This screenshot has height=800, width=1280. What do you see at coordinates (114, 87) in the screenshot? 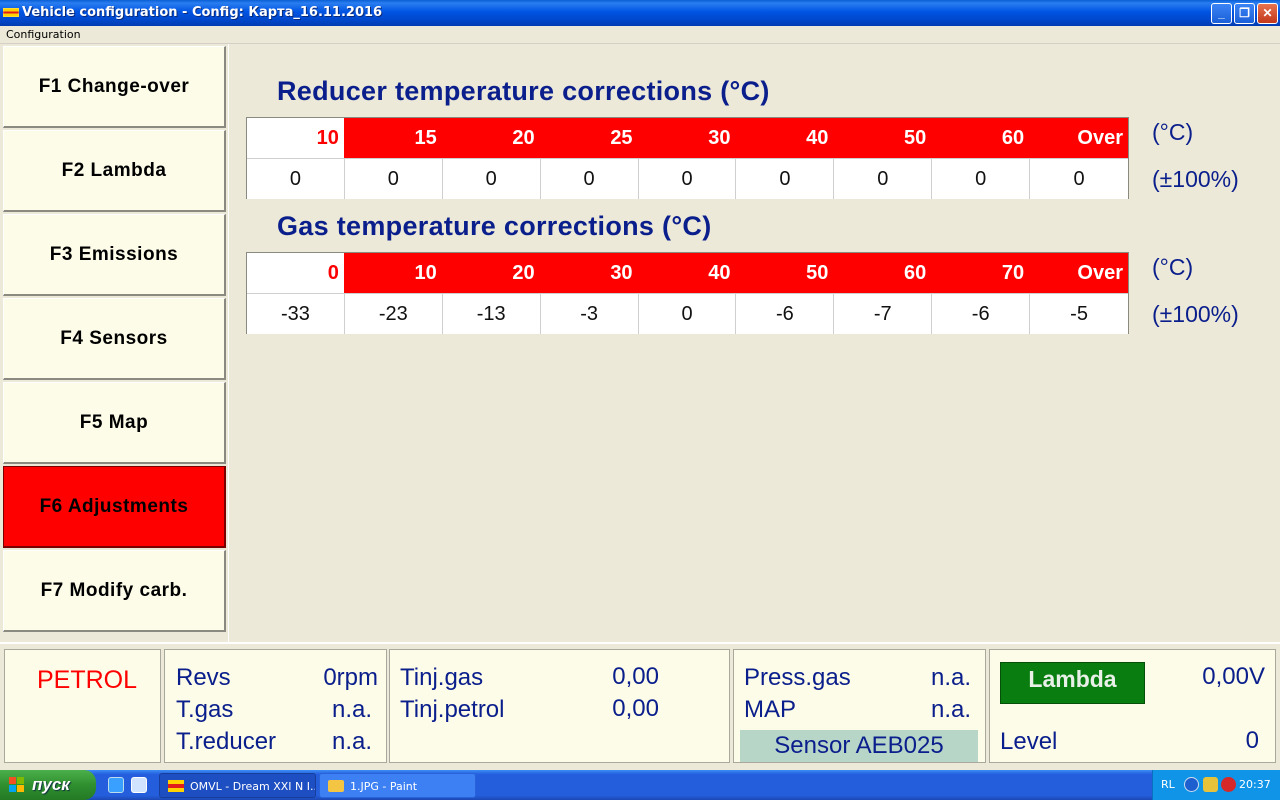
I see `sidebar-item-change-over: F1 Change-over` at bounding box center [114, 87].